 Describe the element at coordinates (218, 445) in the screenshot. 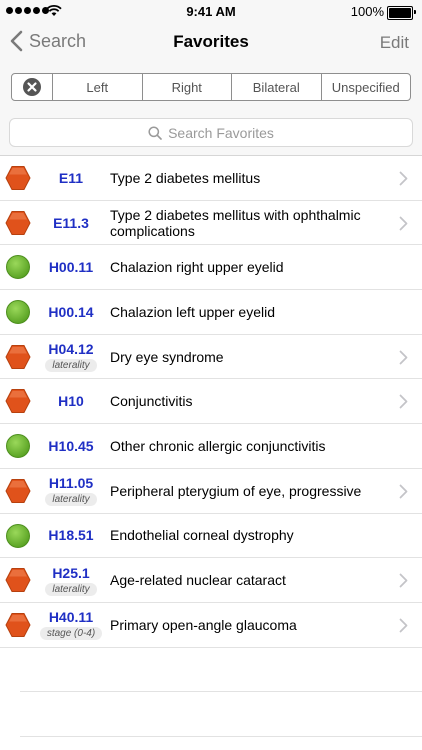

I see `diagnosis-description: Other chronic allergic conjunctivitis` at that location.